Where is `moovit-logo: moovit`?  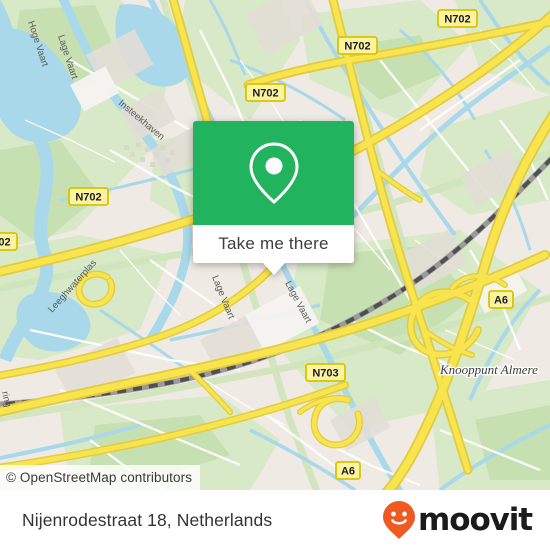
moovit-logo: moovit is located at coordinates (457, 520).